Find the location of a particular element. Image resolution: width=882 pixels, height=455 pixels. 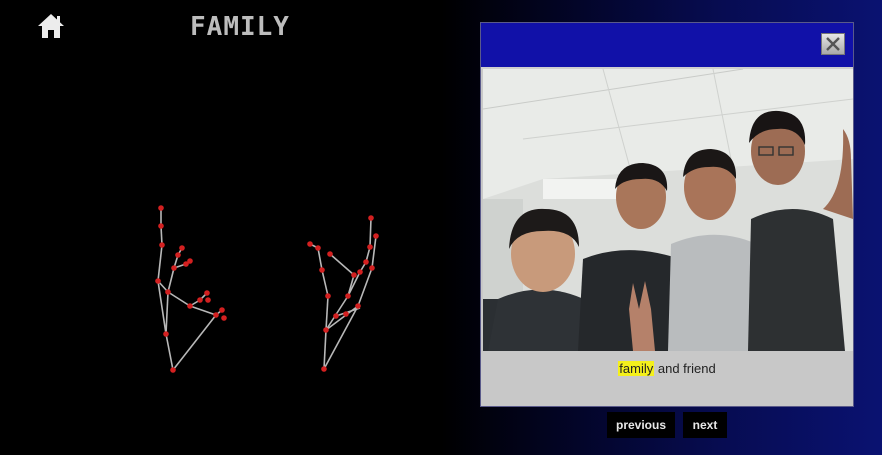

left-hand-skeleton is located at coordinates (190, 289).